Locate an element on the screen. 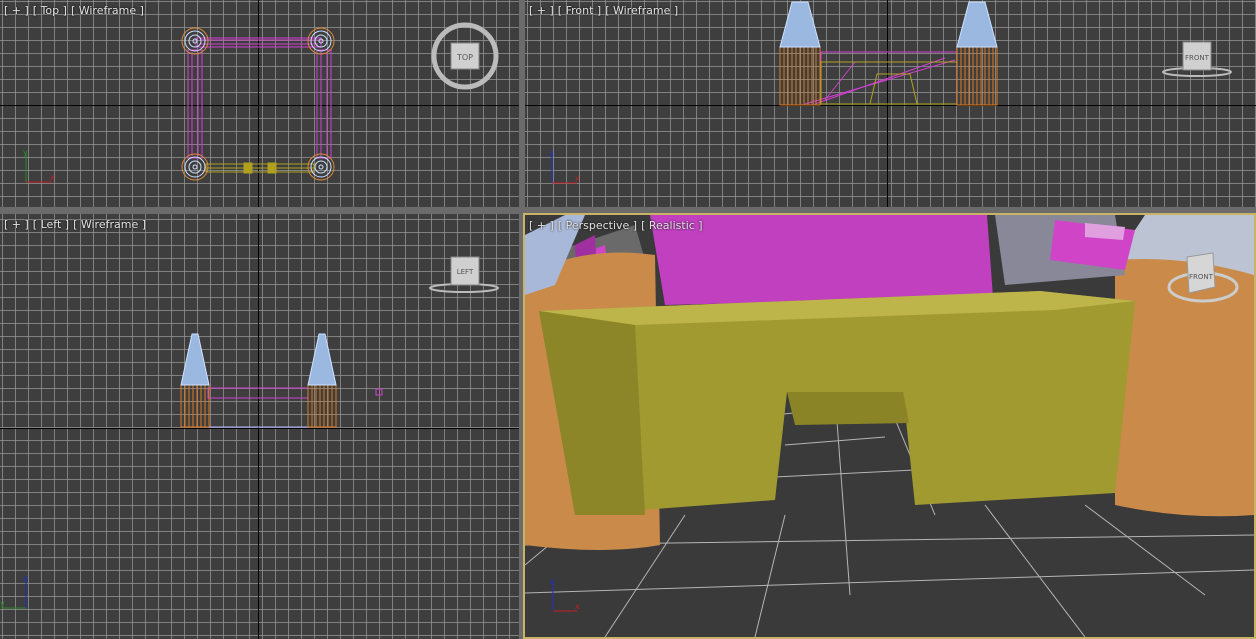 Image resolution: width=1256 pixels, height=639 pixels. viewcube-left: LEFT is located at coordinates (464, 274).